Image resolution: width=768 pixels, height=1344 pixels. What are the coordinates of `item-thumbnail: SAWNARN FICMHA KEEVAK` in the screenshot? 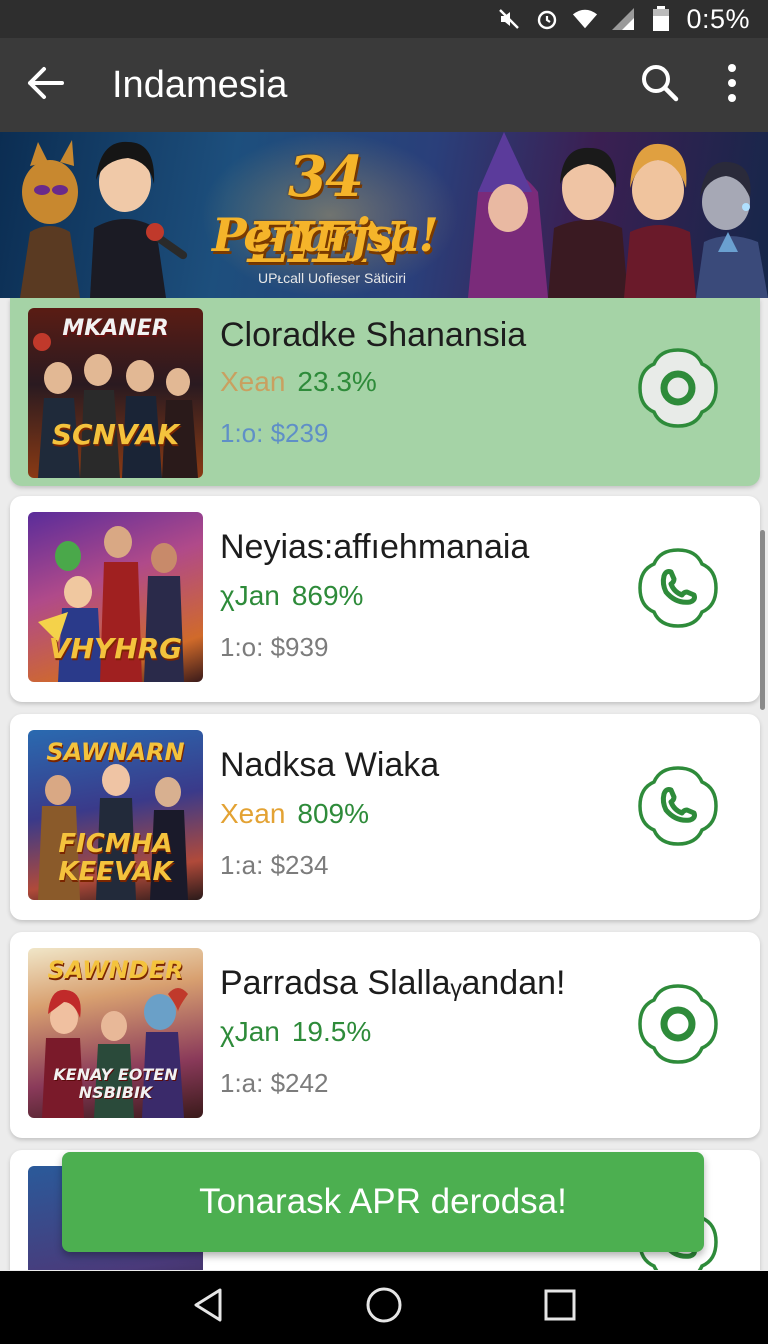 It's located at (115, 815).